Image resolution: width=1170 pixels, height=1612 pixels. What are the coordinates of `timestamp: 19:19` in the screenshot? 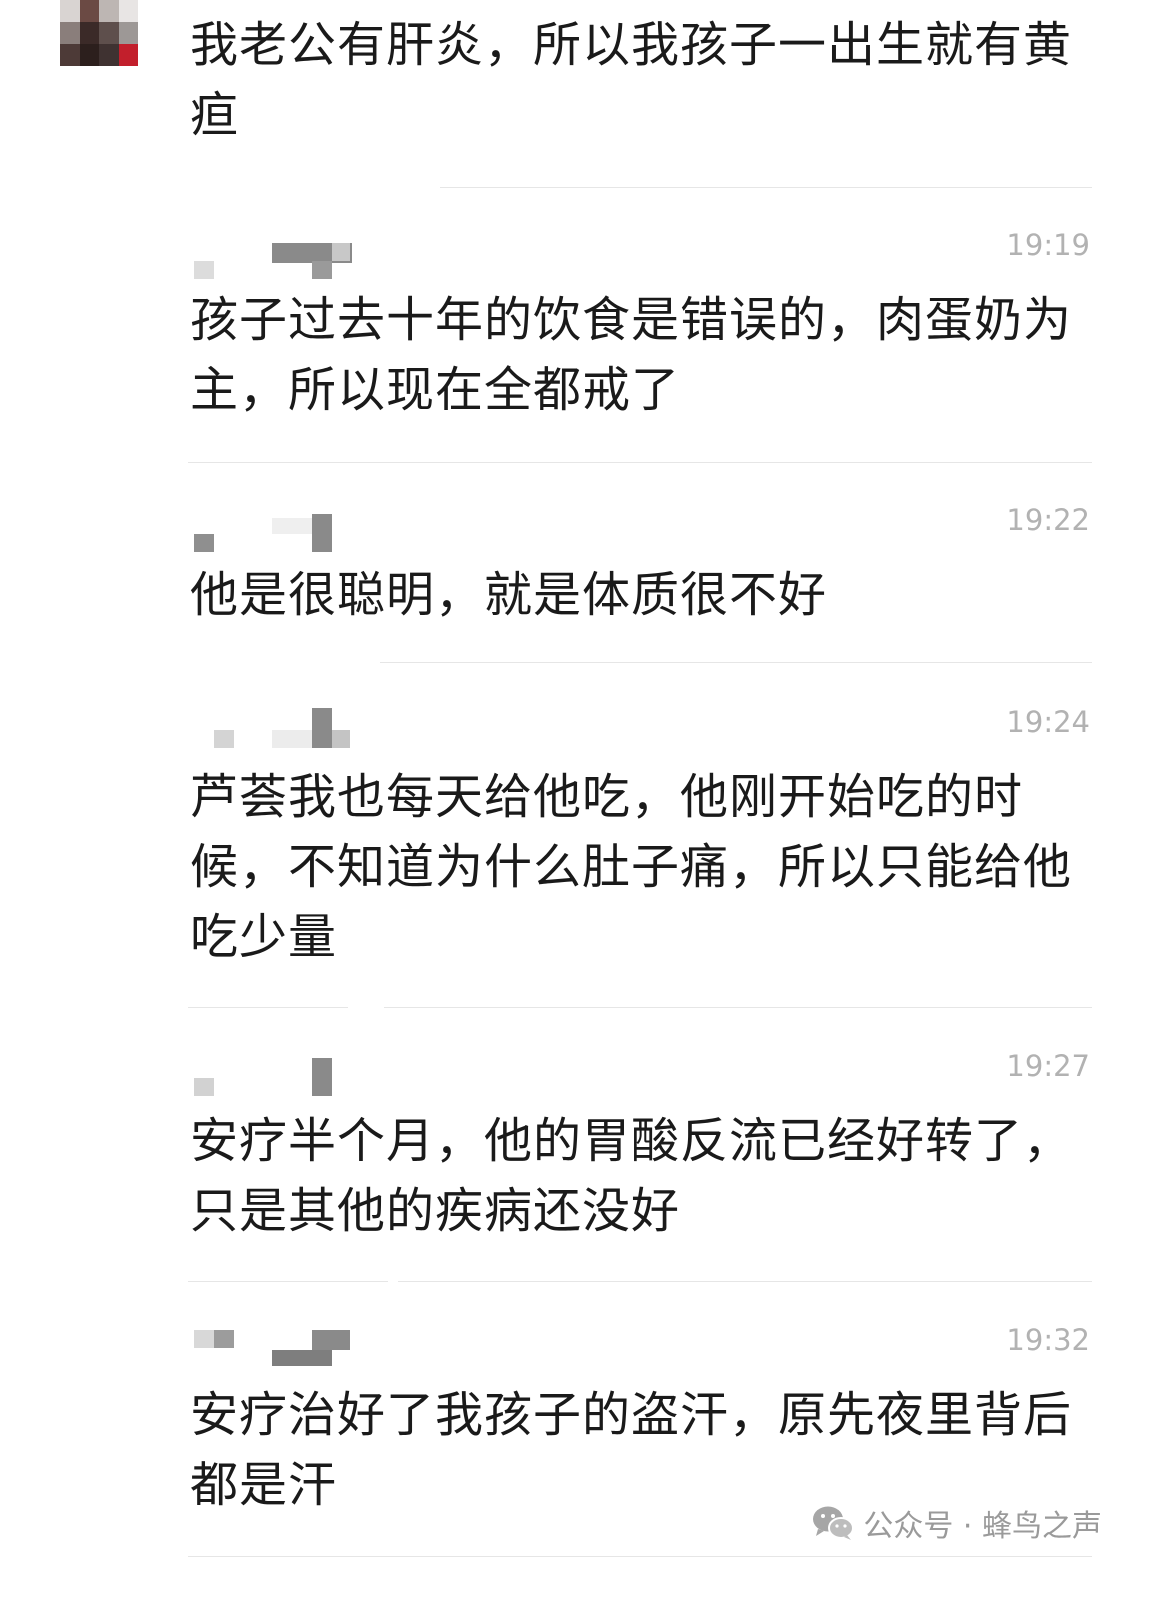 It's located at (1048, 245).